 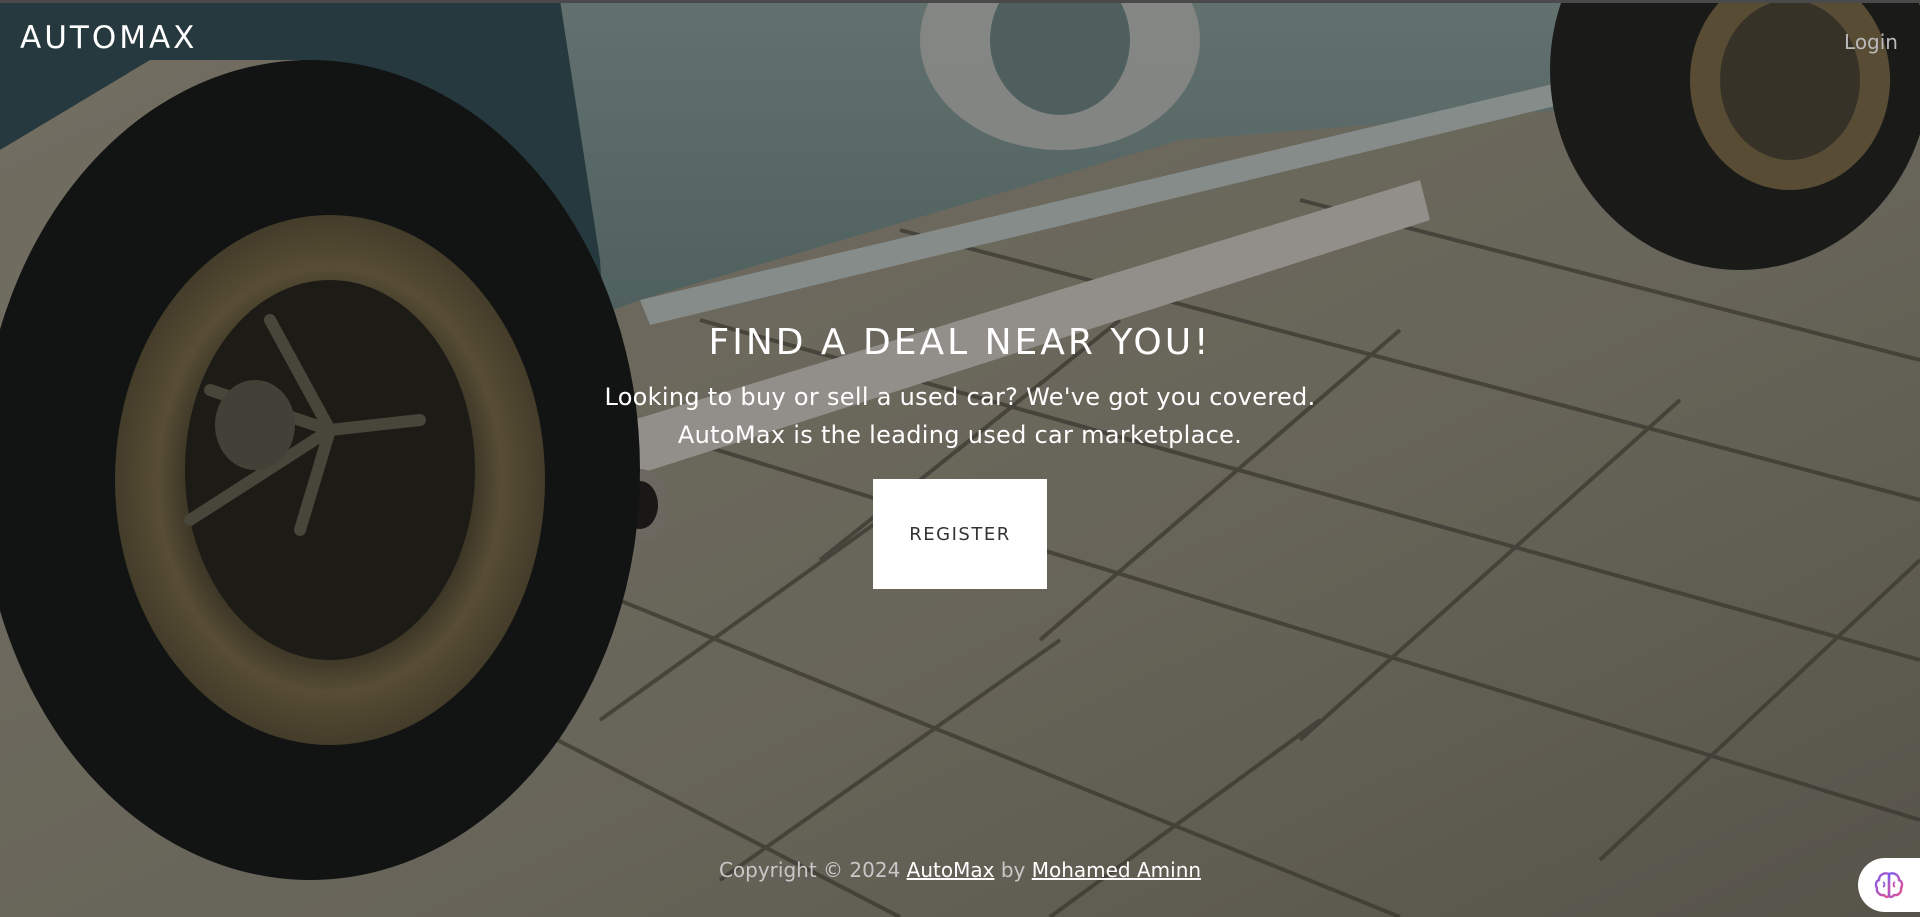 What do you see at coordinates (809, 870) in the screenshot?
I see `copyright-text: Copyright © 2024` at bounding box center [809, 870].